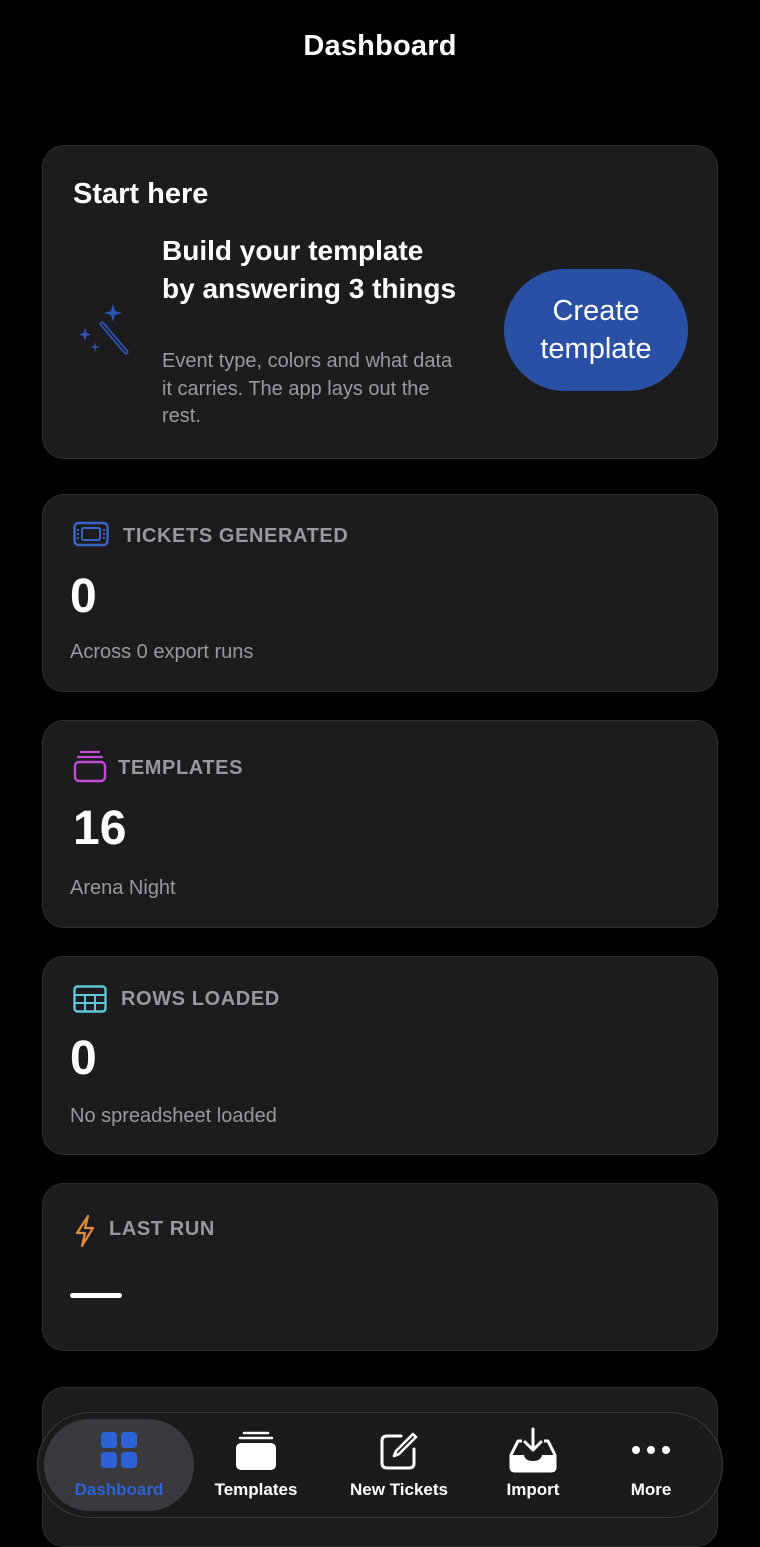 The width and height of the screenshot is (760, 1547). Describe the element at coordinates (651, 1465) in the screenshot. I see `tab-more: More` at that location.